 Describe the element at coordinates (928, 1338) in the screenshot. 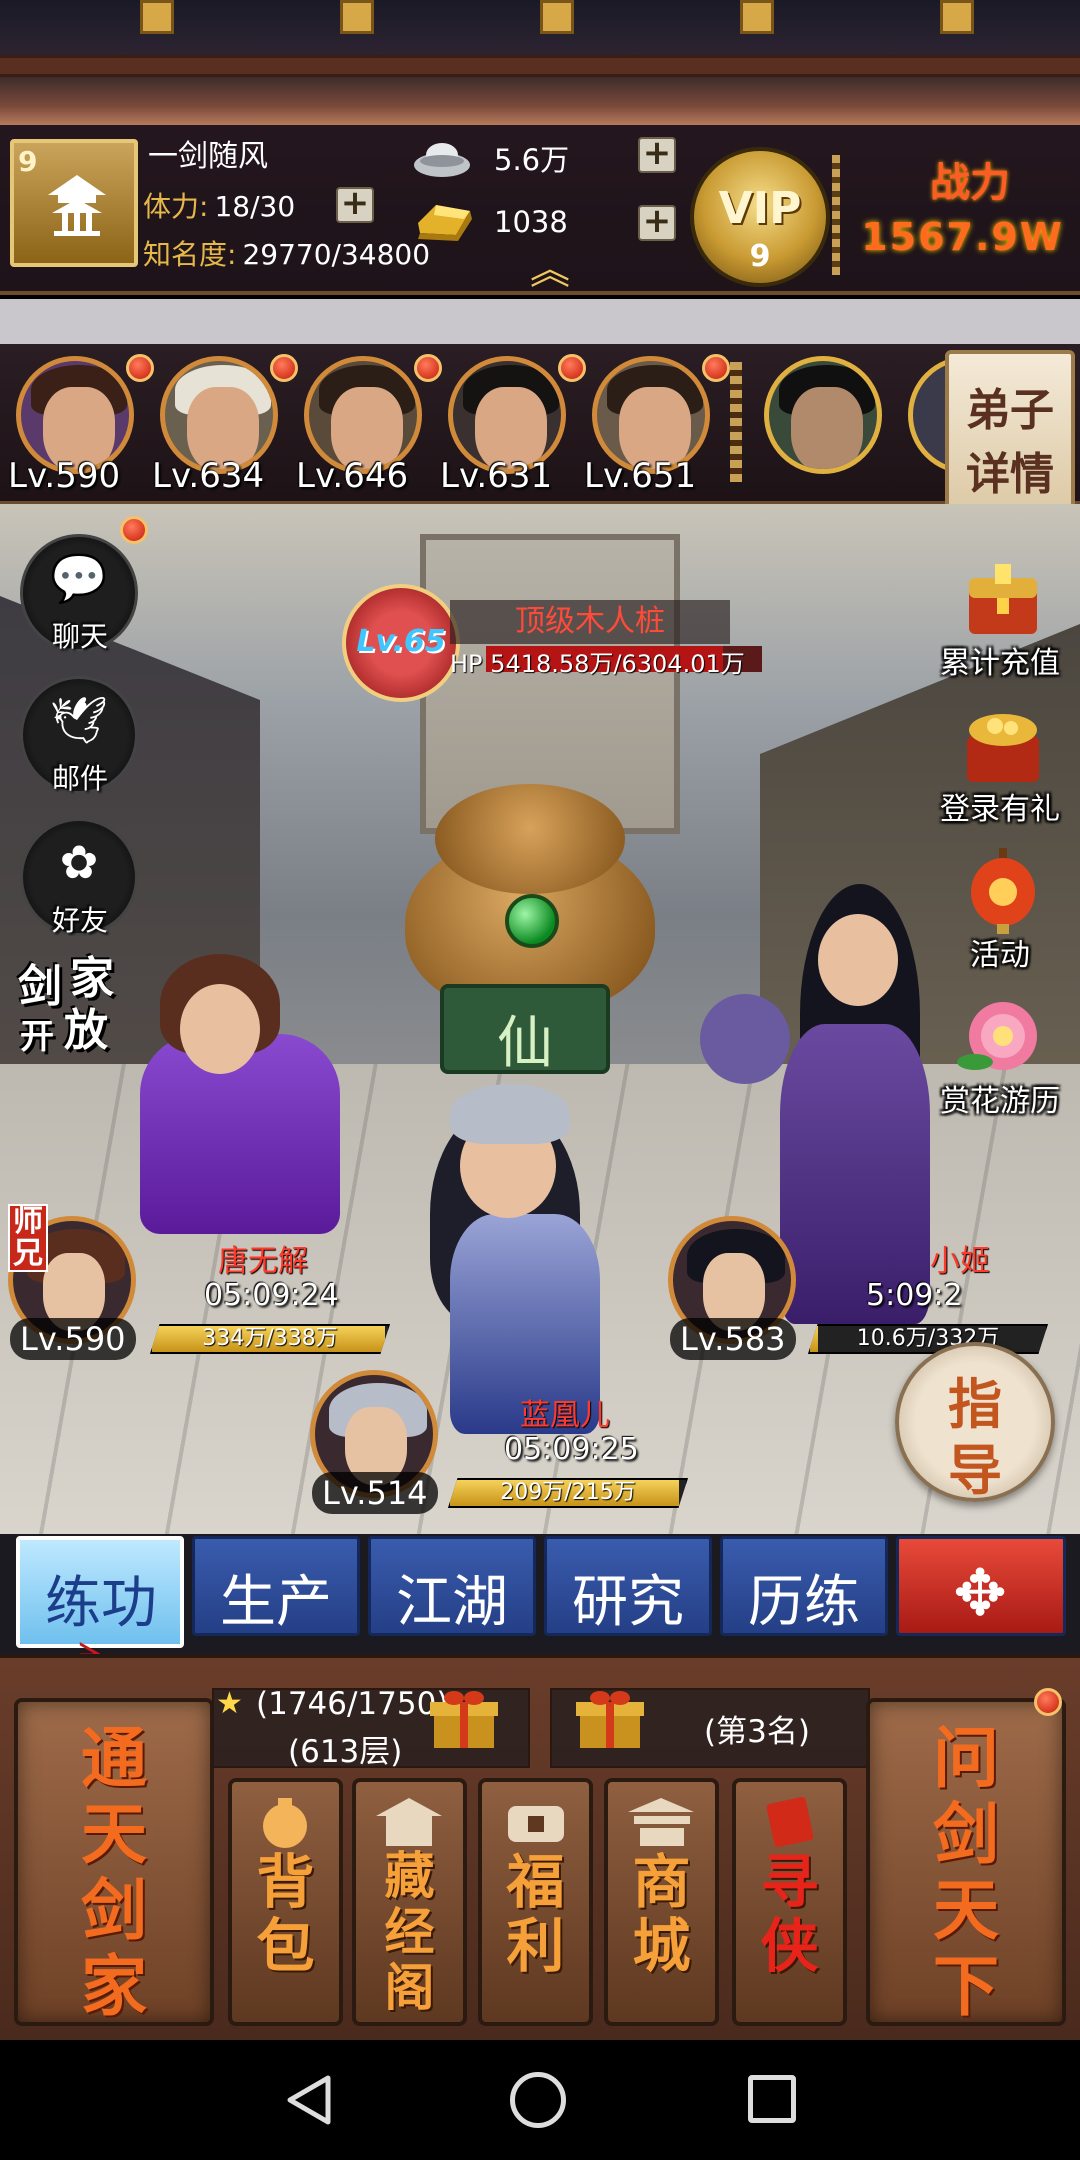

I see `unit-hp-text: 10.6万/332万` at that location.